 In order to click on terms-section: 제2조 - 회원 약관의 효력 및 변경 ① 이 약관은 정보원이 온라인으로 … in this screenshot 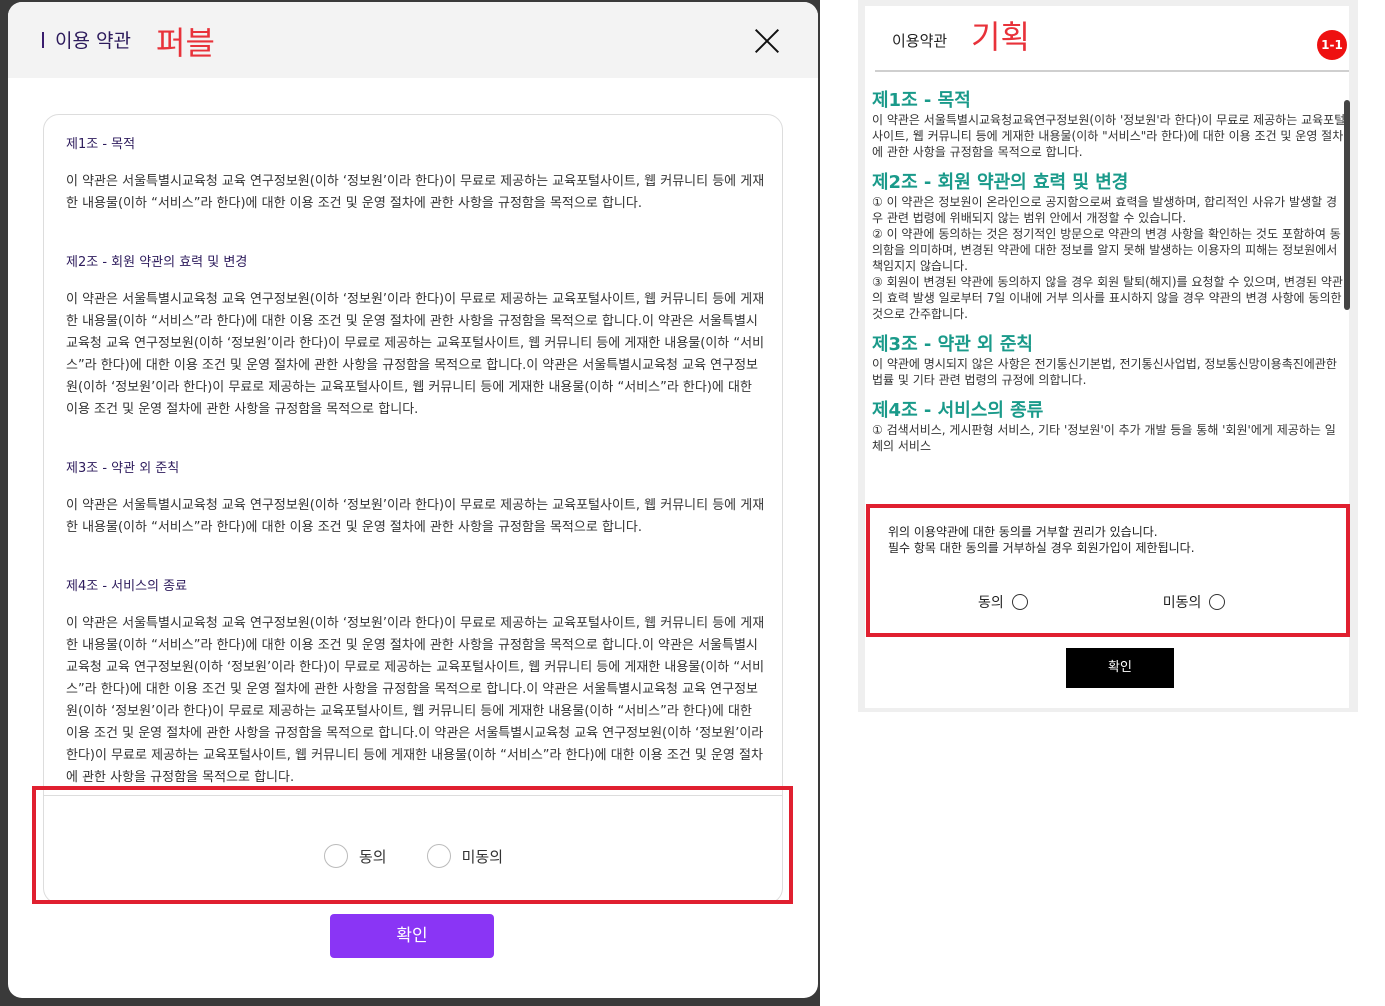, I will do `click(1109, 247)`.